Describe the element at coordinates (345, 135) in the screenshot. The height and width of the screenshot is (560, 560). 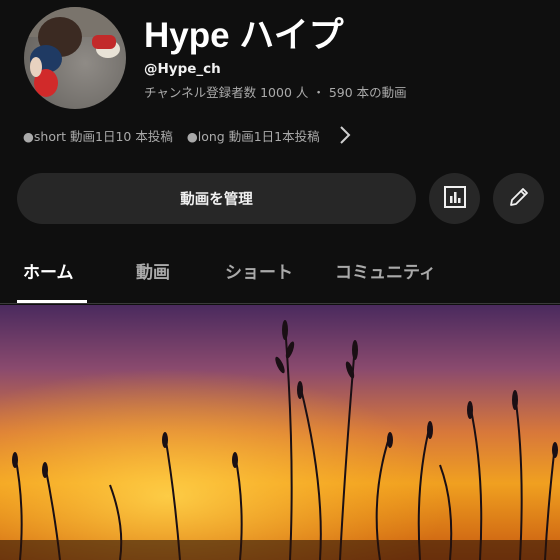
I see `chevron-right-icon` at that location.